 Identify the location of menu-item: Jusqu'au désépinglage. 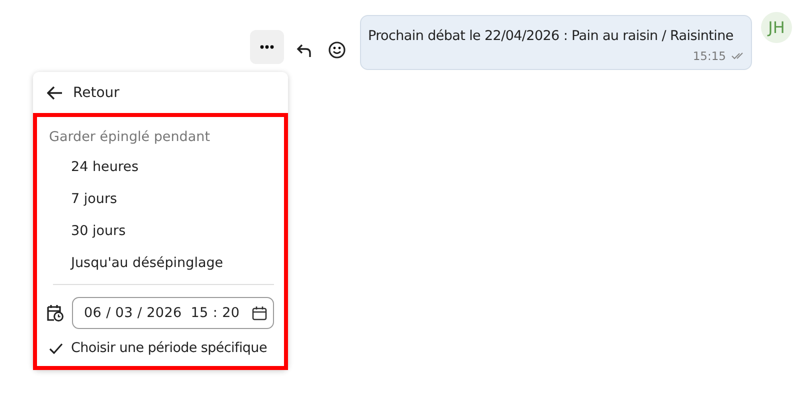
(161, 263).